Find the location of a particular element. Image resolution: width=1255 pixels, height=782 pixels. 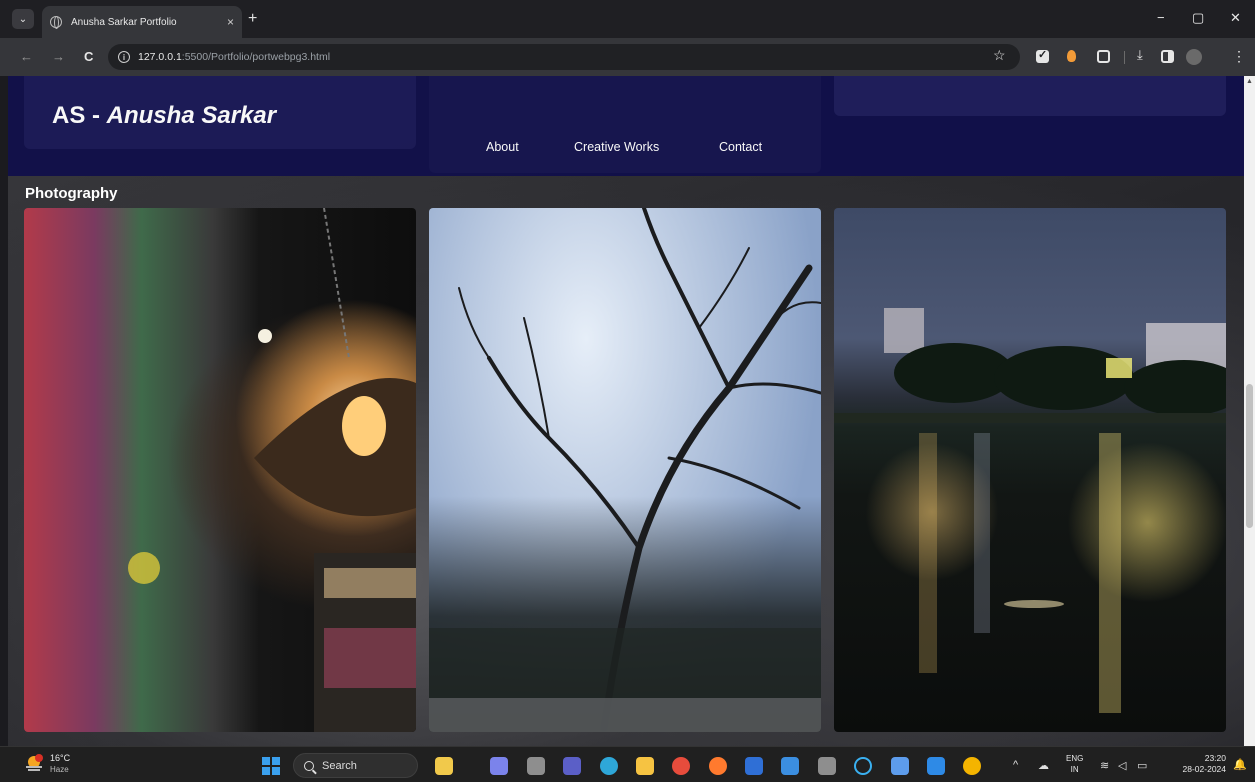

meet-icon is located at coordinates (572, 766).